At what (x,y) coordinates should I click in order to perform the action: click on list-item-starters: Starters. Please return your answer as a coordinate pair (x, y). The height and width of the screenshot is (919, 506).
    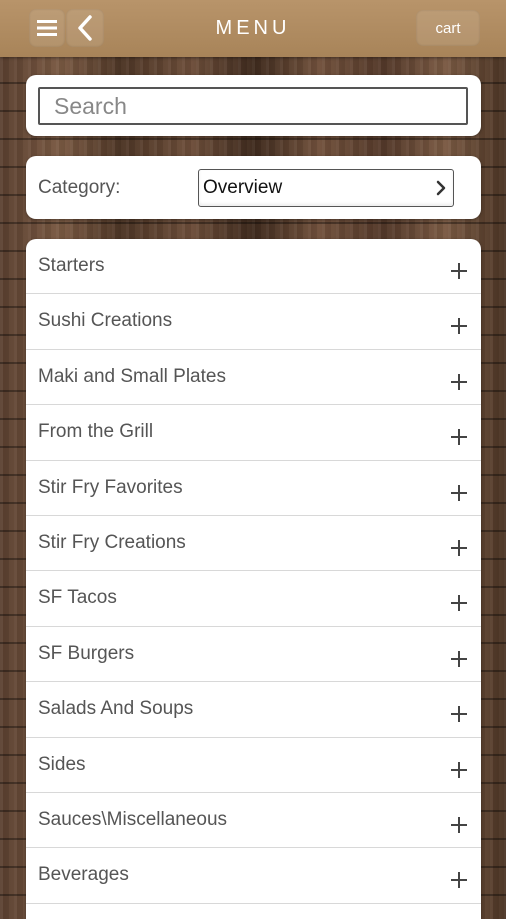
    Looking at the image, I should click on (253, 267).